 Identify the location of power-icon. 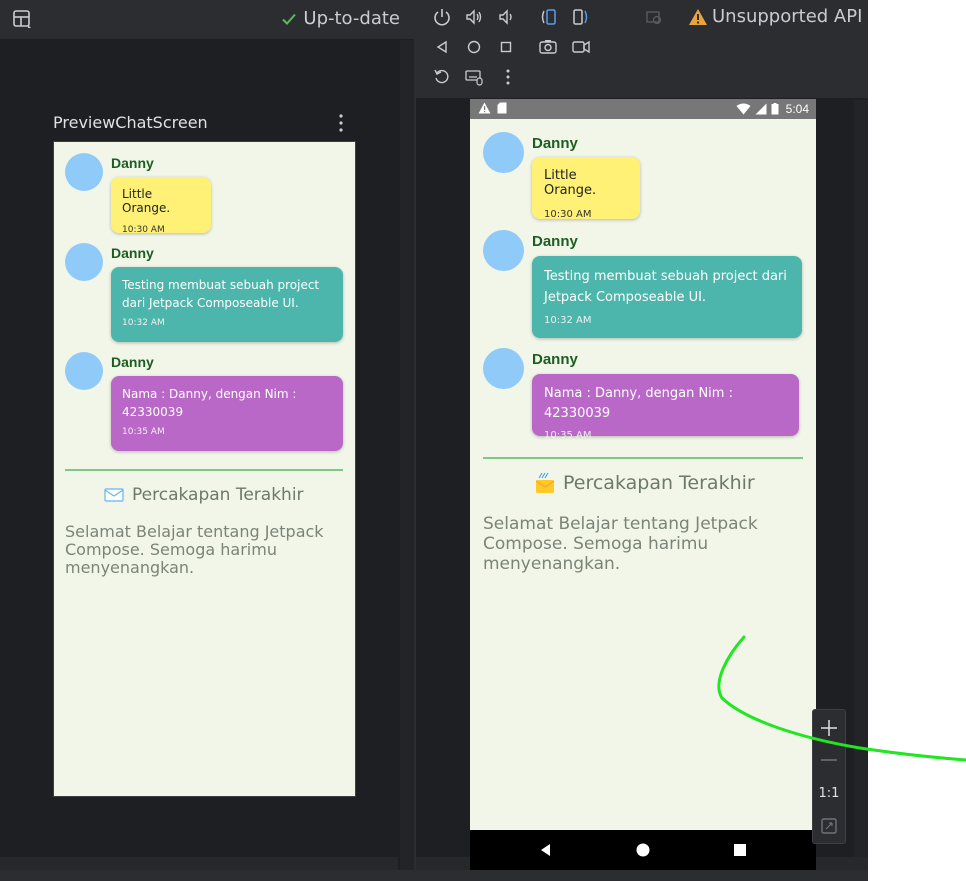
(442, 17).